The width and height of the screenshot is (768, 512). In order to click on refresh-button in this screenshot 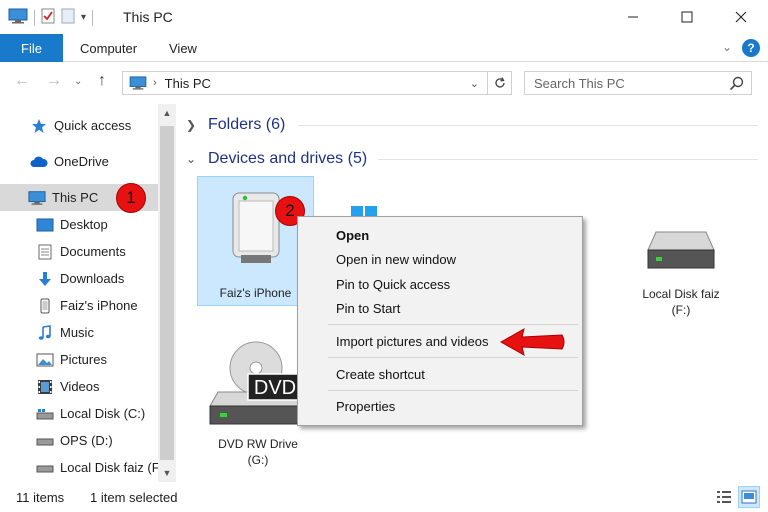, I will do `click(499, 83)`.